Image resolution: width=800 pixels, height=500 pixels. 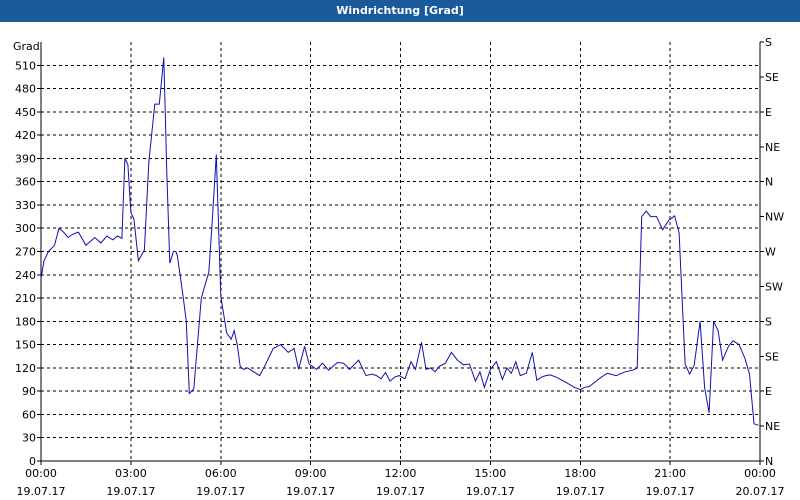 What do you see at coordinates (25, 182) in the screenshot?
I see `y-tick-label: 360` at bounding box center [25, 182].